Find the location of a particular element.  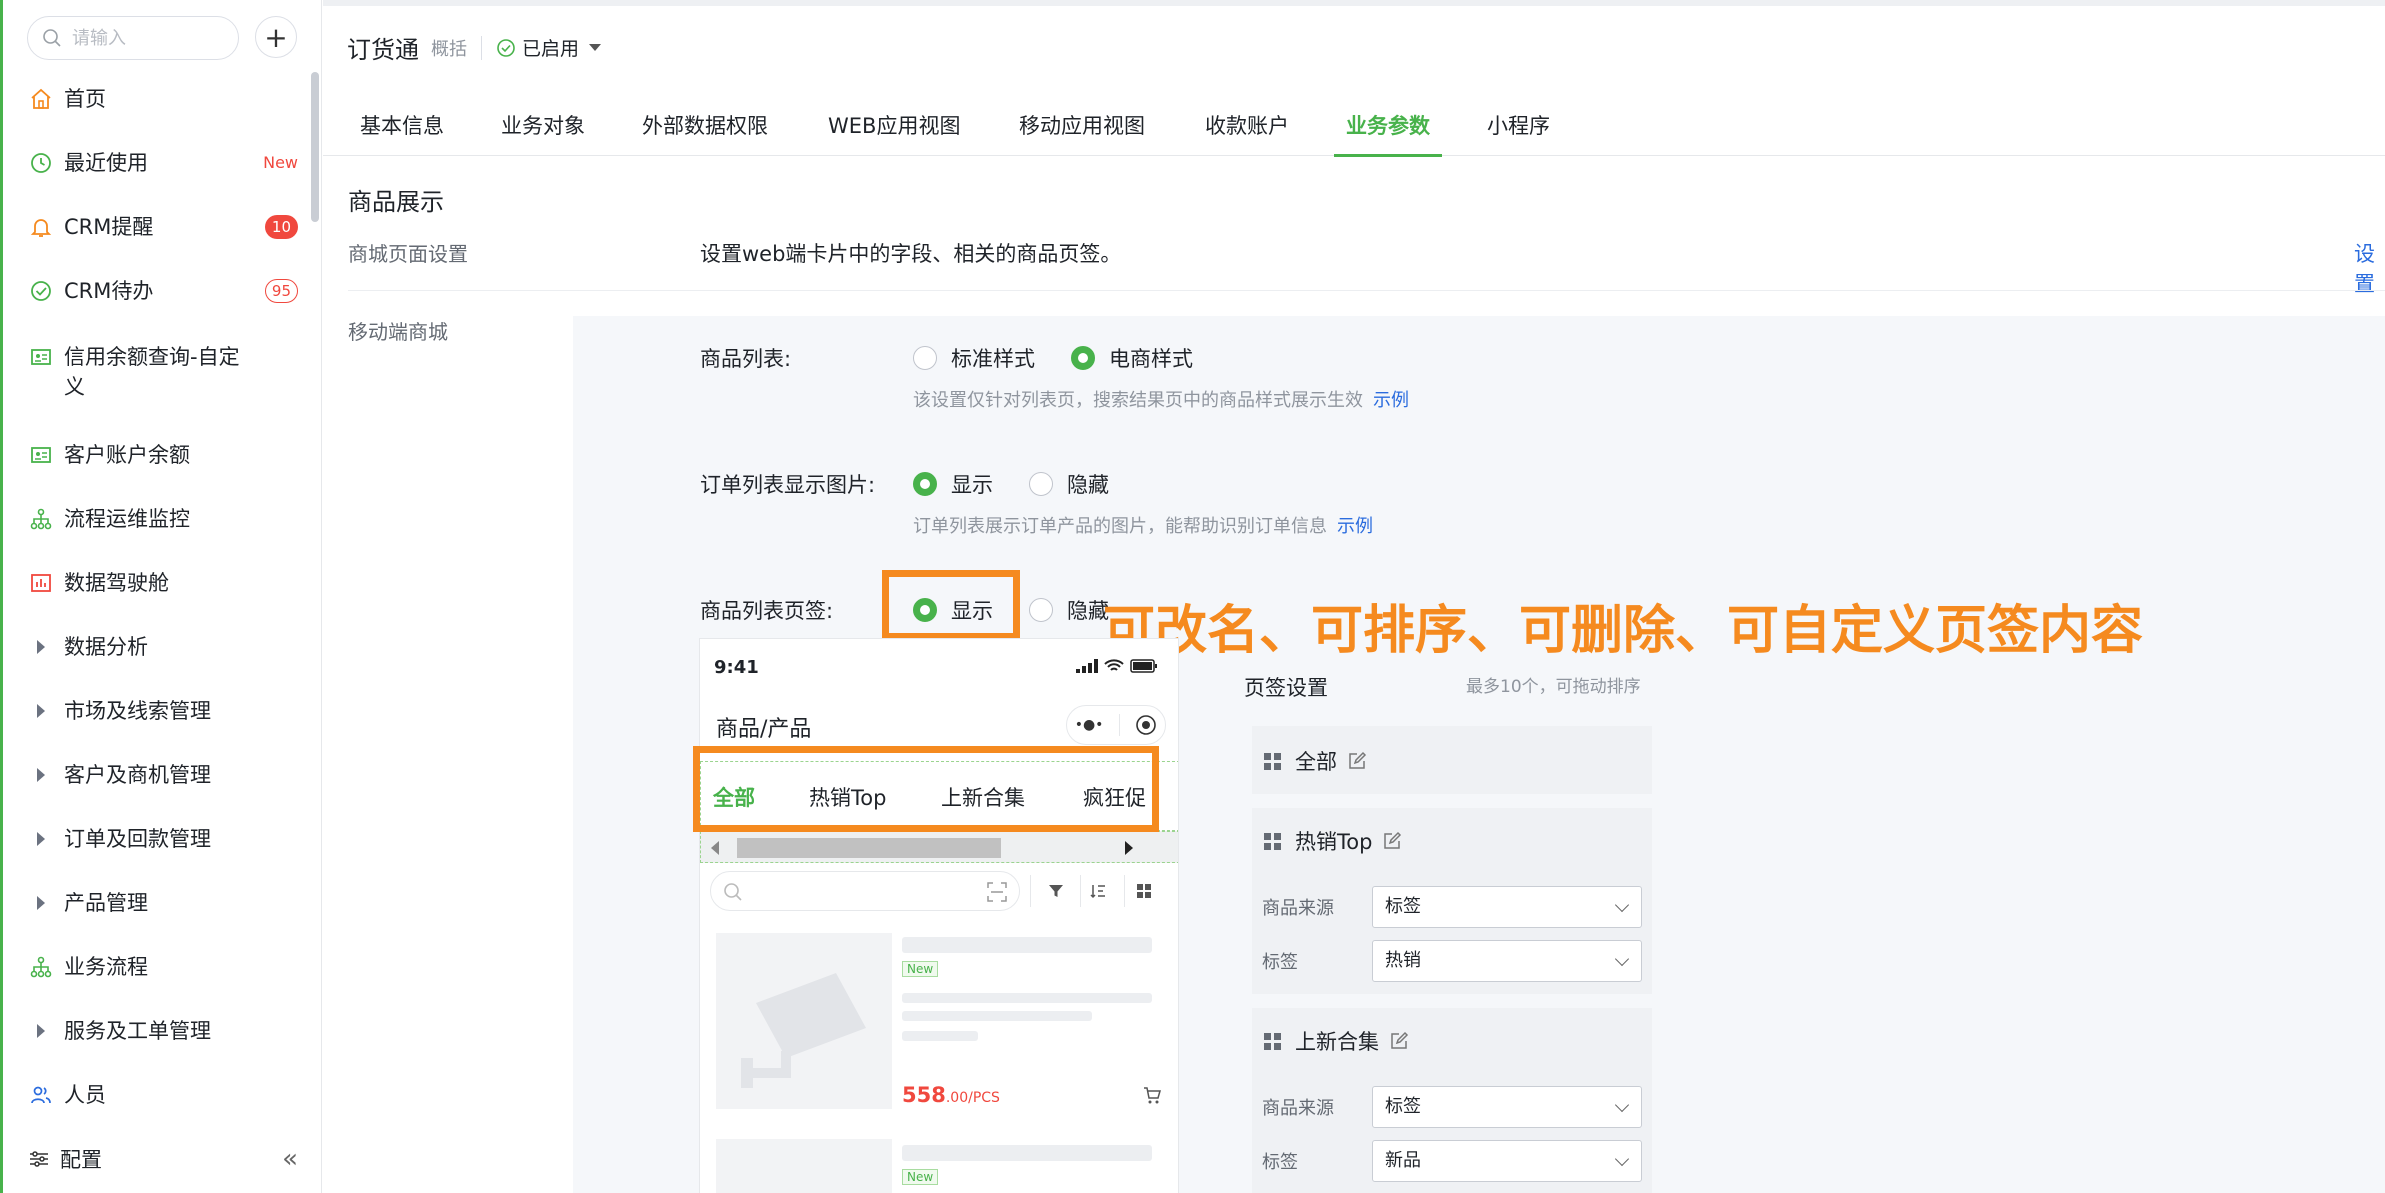

tag-name: 上新合集 is located at coordinates (1337, 1042).